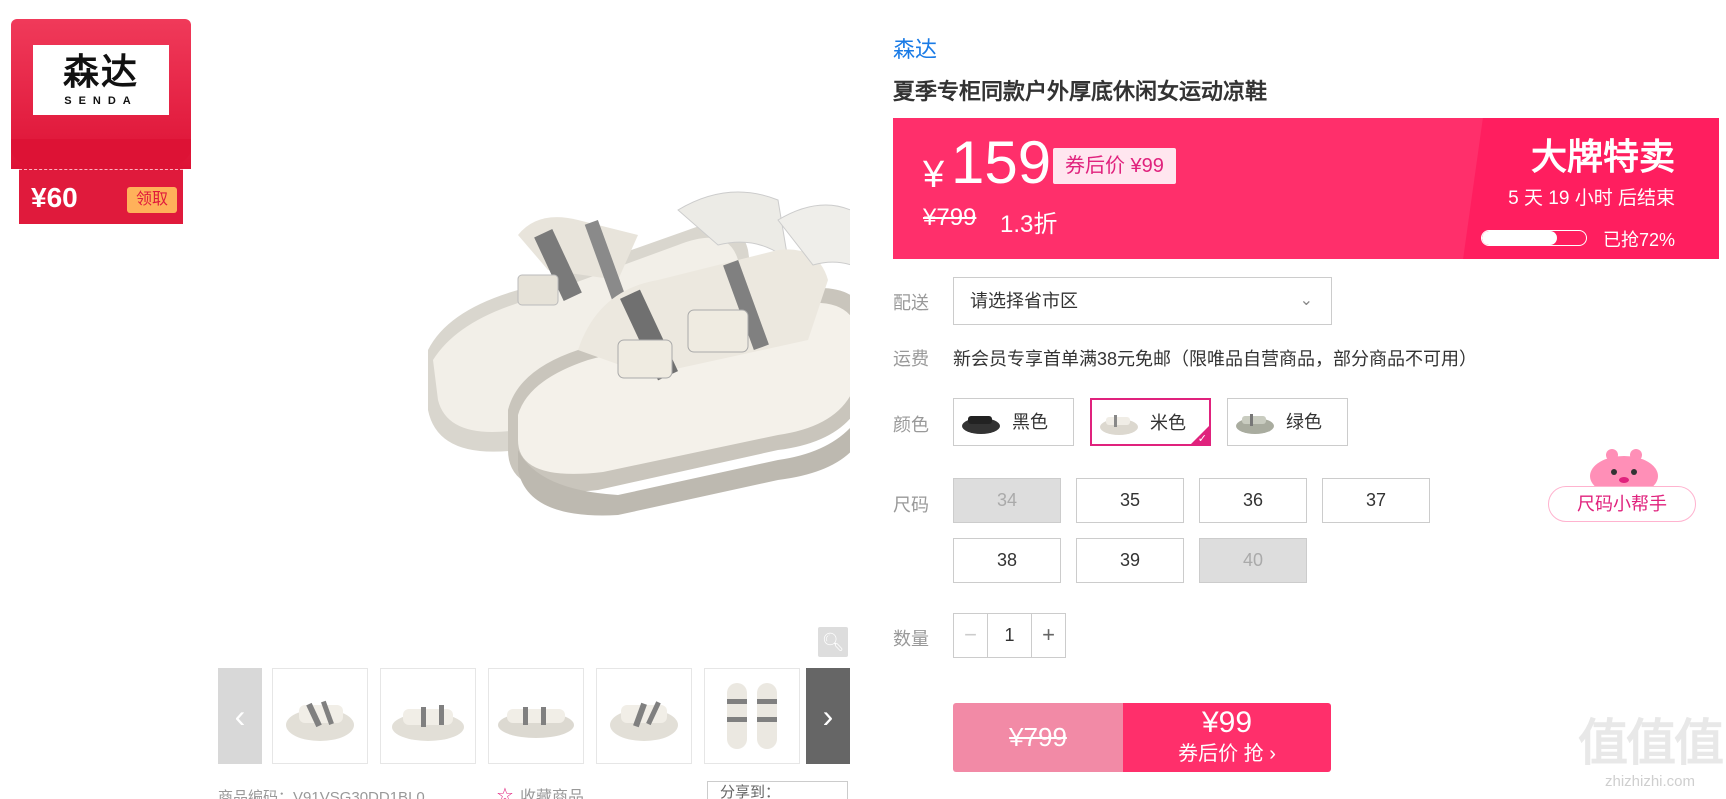  I want to click on discount-rate: 1.3折, so click(1029, 224).